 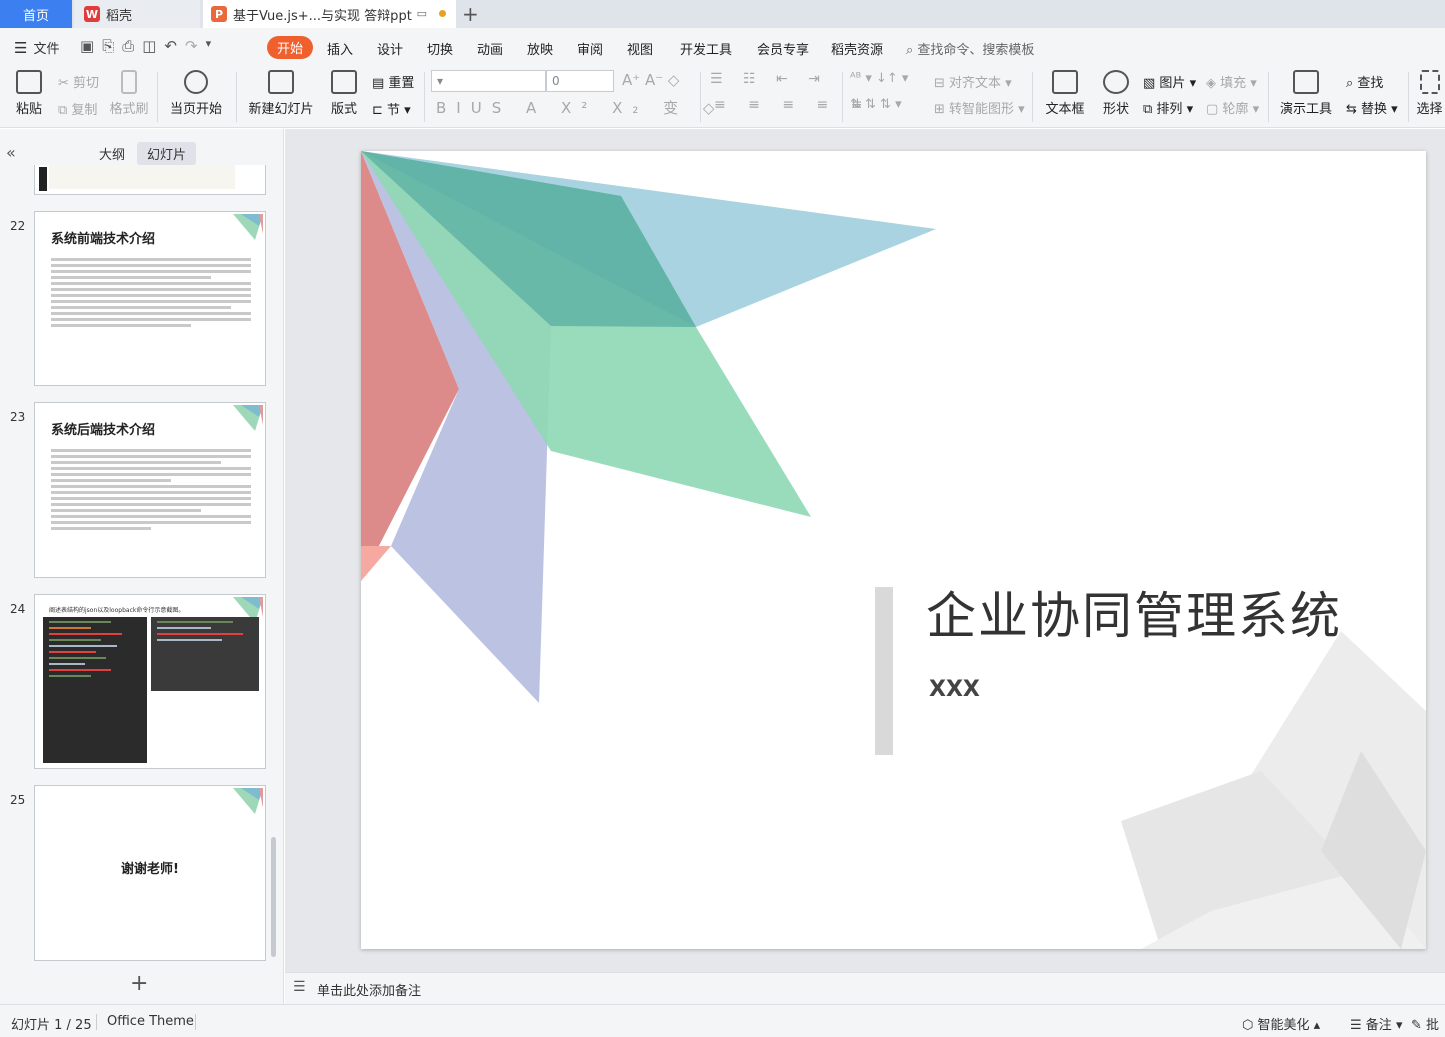 I want to click on tab-home-label: 首页, so click(x=35, y=16).